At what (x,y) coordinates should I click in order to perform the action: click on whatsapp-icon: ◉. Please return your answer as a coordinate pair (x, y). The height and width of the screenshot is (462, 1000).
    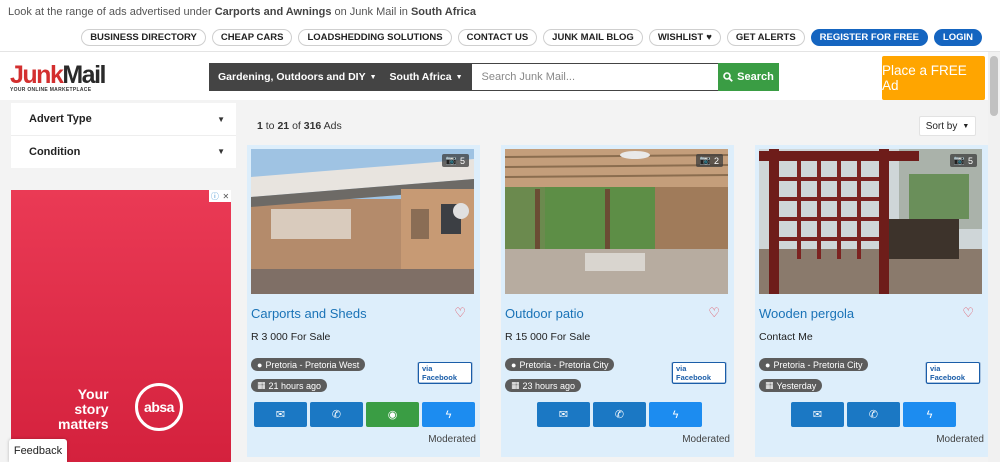
    Looking at the image, I should click on (392, 415).